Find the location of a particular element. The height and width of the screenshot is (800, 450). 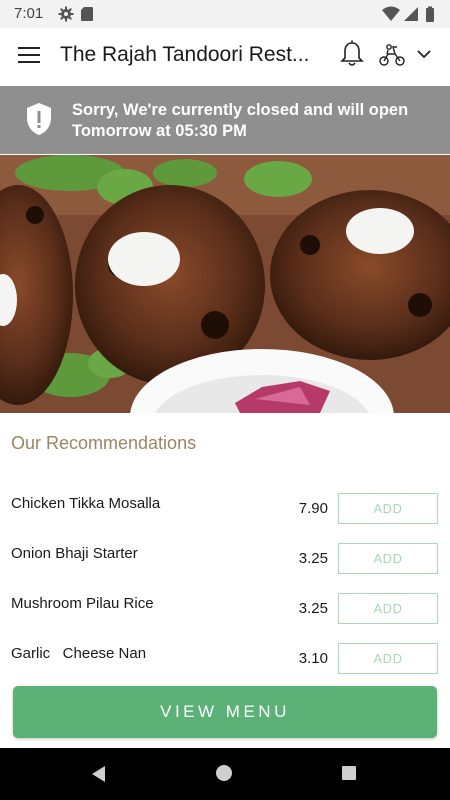

back-icon is located at coordinates (99, 776).